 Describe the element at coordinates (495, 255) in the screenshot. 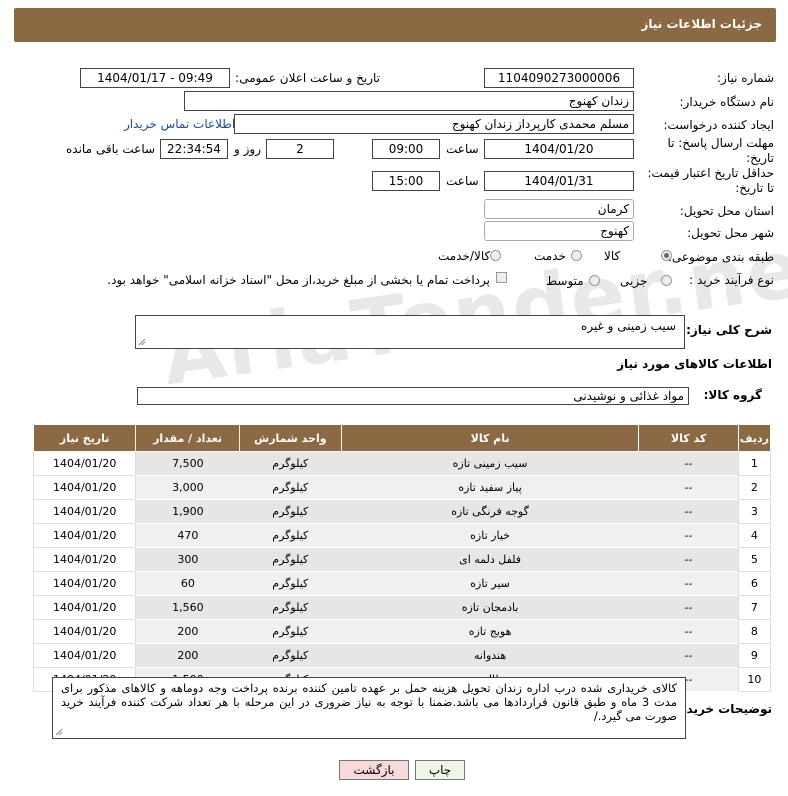

I see `category-radio-both` at that location.